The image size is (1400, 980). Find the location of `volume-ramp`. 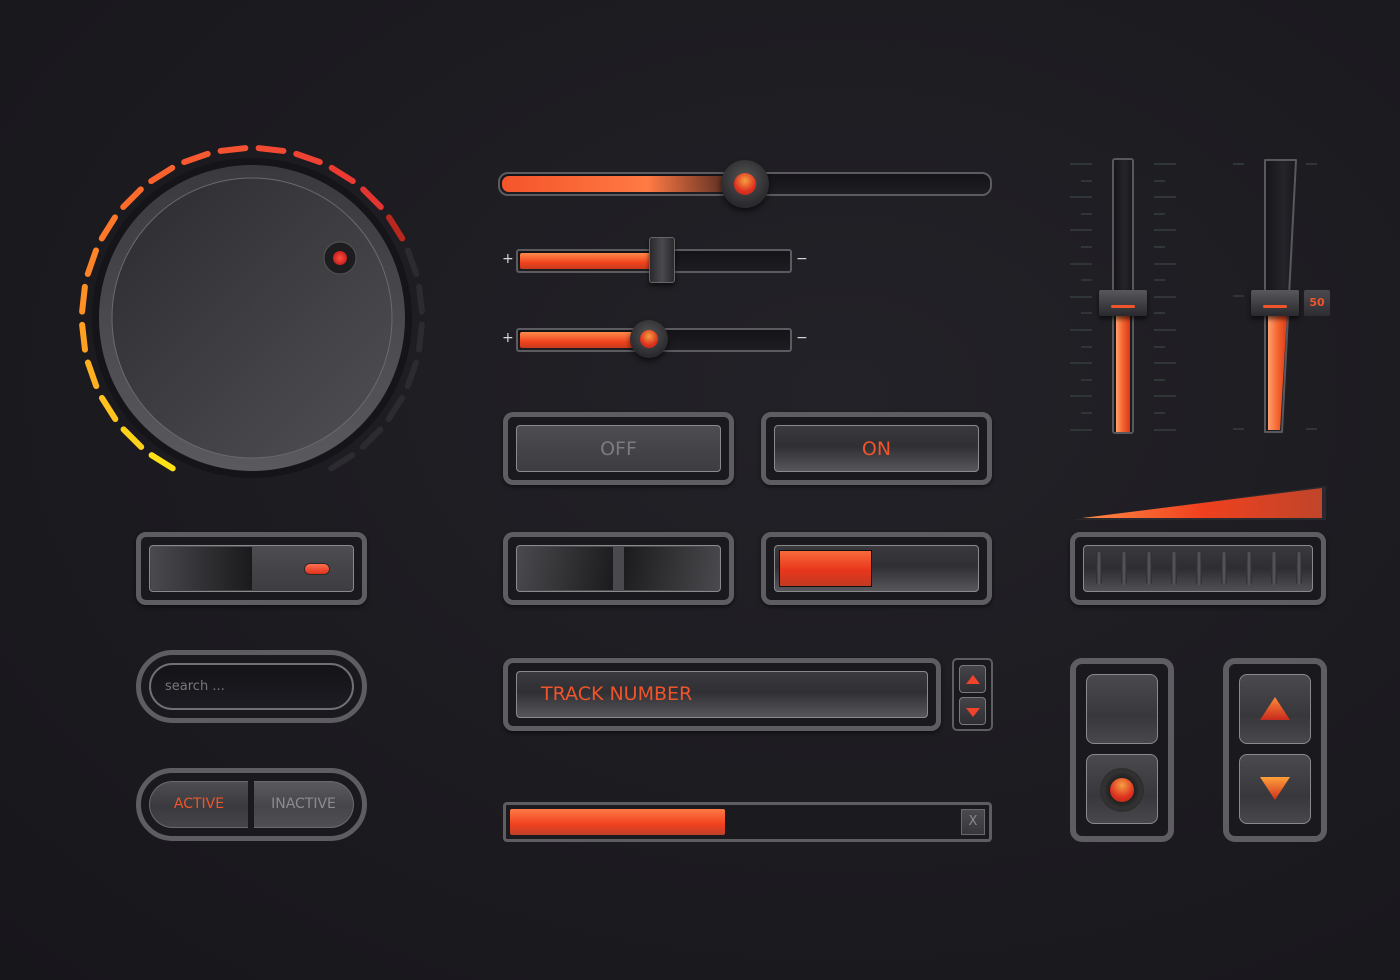

volume-ramp is located at coordinates (1199, 503).